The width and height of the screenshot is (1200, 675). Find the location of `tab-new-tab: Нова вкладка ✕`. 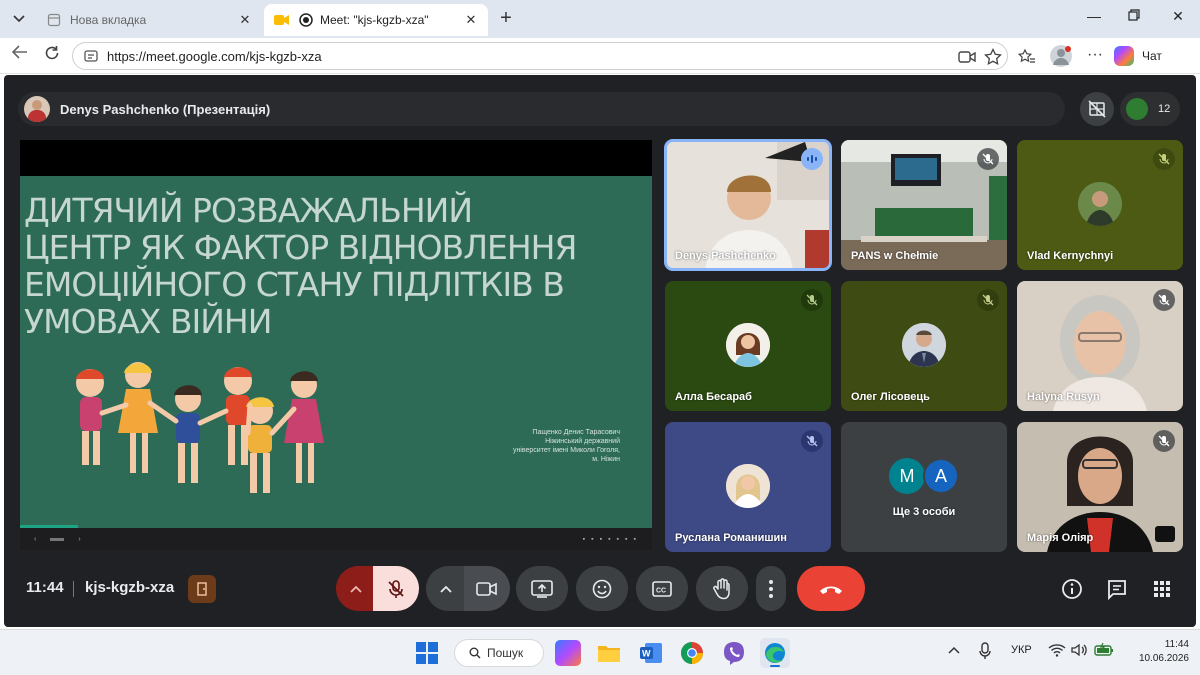

tab-new-tab: Нова вкладка ✕ is located at coordinates (149, 20).